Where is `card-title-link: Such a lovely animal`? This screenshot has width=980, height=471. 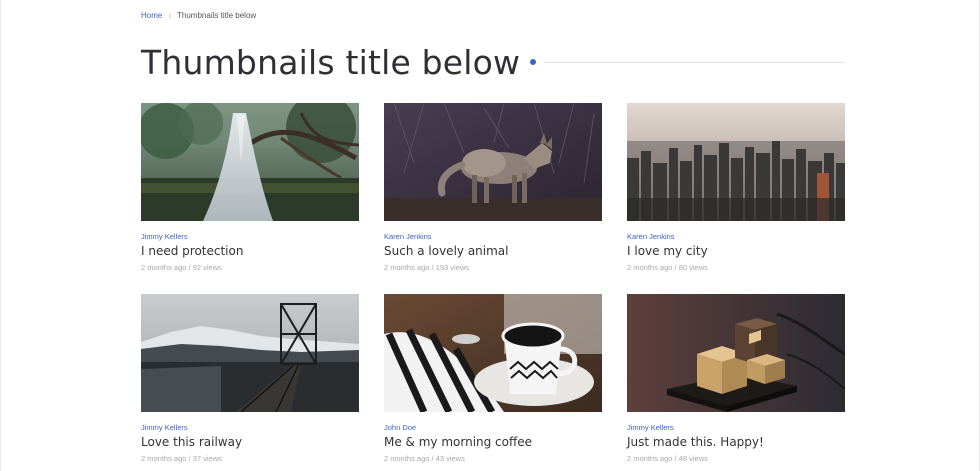 card-title-link: Such a lovely animal is located at coordinates (493, 251).